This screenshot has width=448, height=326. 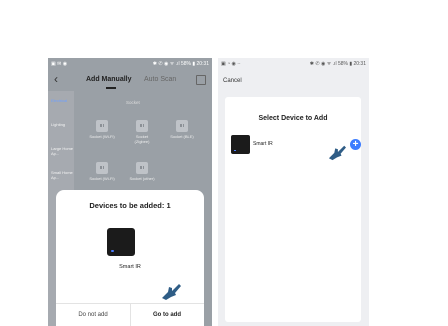 I want to click on plus-icon: +, so click(x=355, y=144).